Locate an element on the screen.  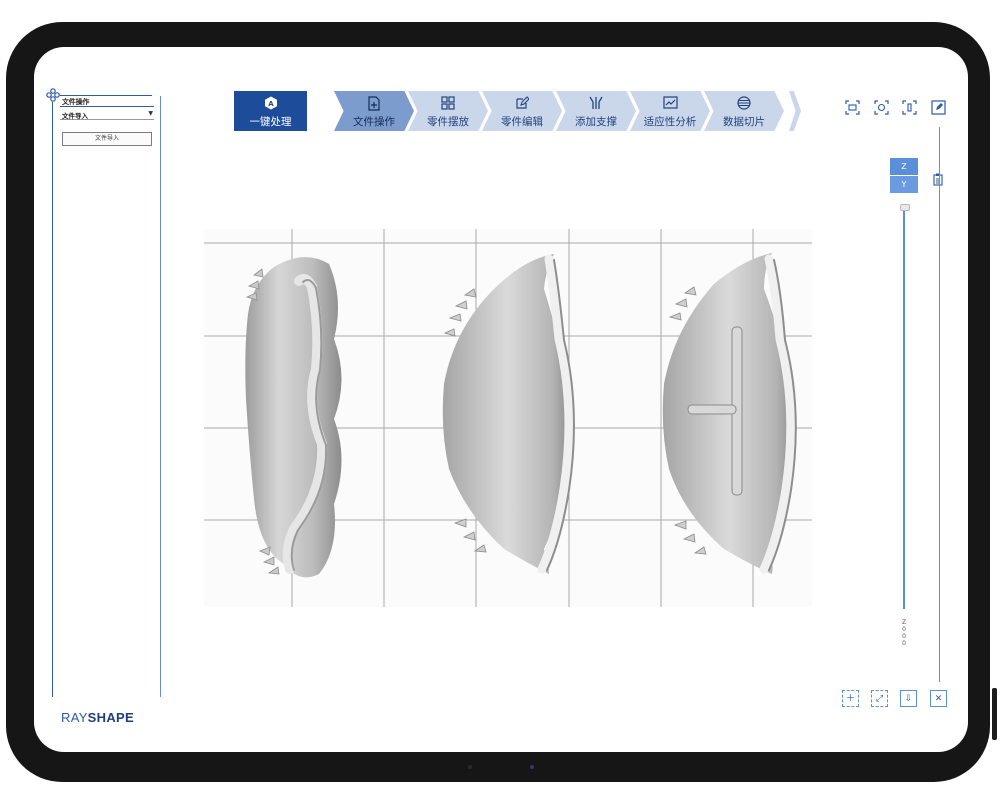
device-sensor is located at coordinates (470, 767).